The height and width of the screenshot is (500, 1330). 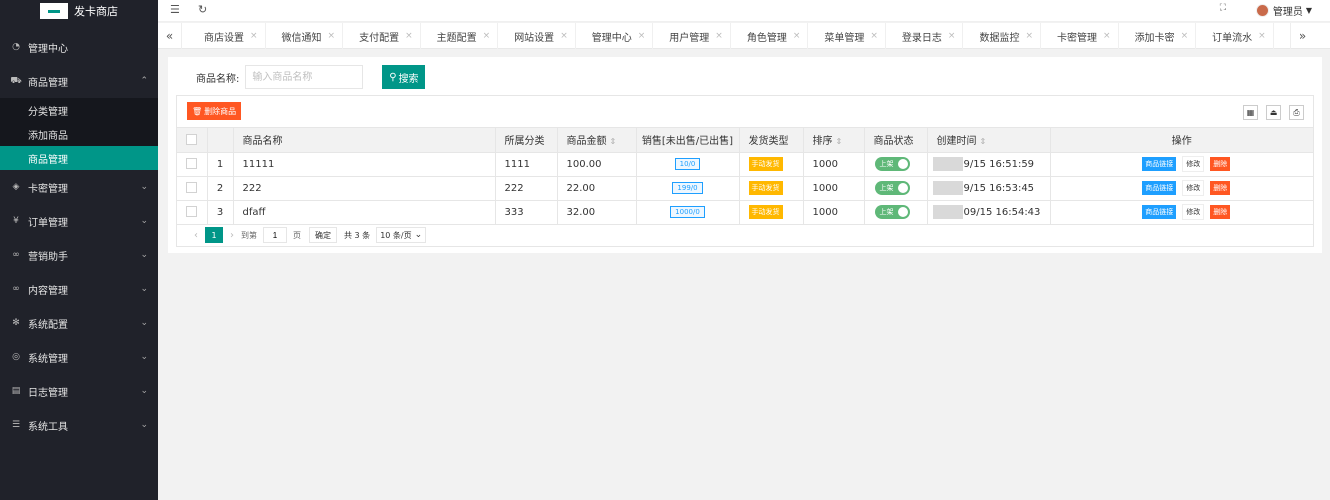 I want to click on tab: 主题配置 ×, so click(x=460, y=36).